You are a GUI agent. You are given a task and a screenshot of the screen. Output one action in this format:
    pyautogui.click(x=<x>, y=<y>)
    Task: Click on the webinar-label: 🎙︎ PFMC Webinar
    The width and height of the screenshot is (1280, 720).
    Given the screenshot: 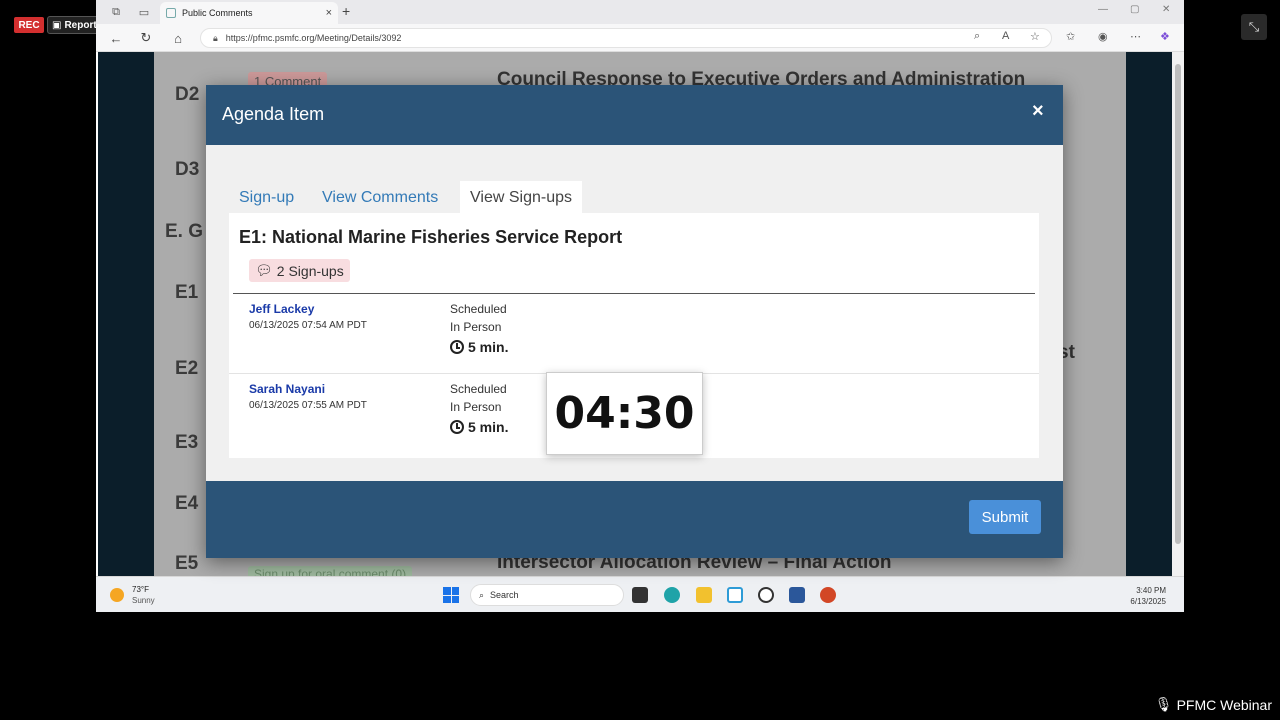 What is the action you would take?
    pyautogui.click(x=1213, y=704)
    